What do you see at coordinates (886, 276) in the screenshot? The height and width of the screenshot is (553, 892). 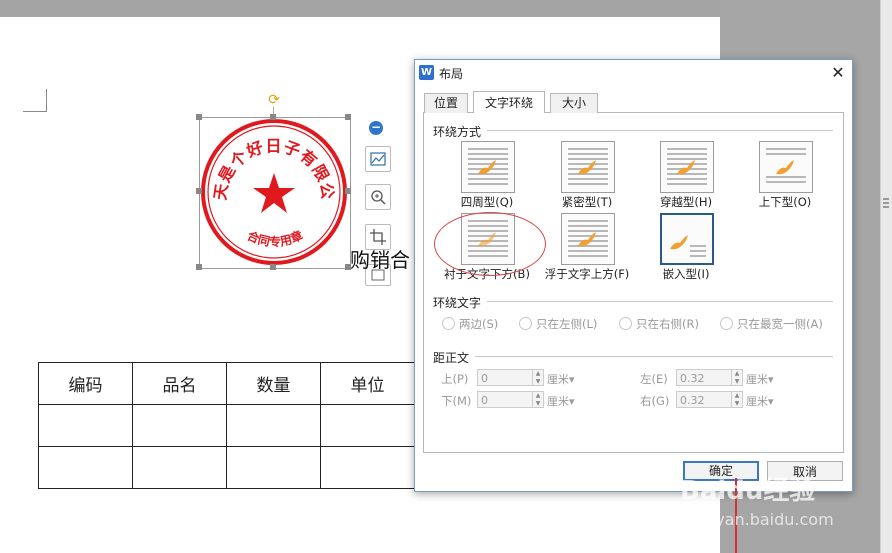 I see `vertical-scrollbar` at bounding box center [886, 276].